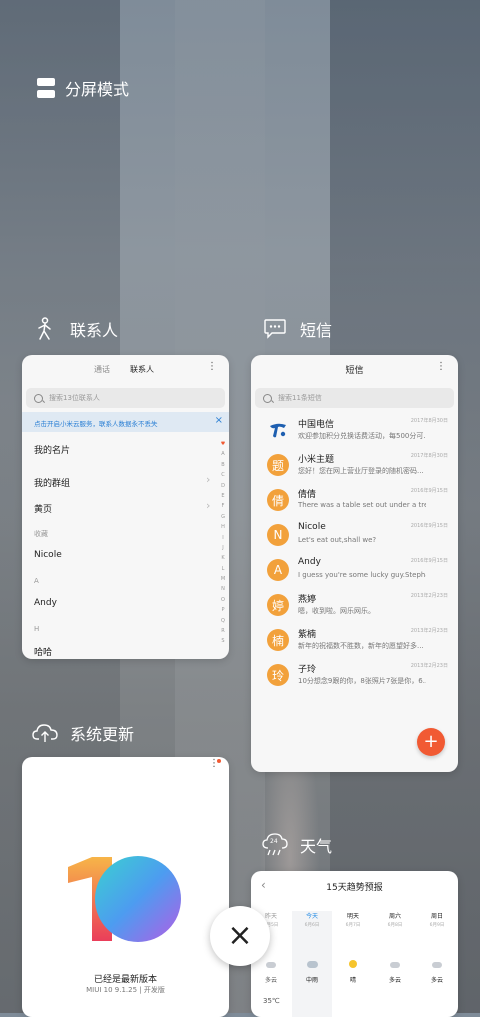 The width and height of the screenshot is (480, 1017). I want to click on forecast-date: 6月8日, so click(395, 925).